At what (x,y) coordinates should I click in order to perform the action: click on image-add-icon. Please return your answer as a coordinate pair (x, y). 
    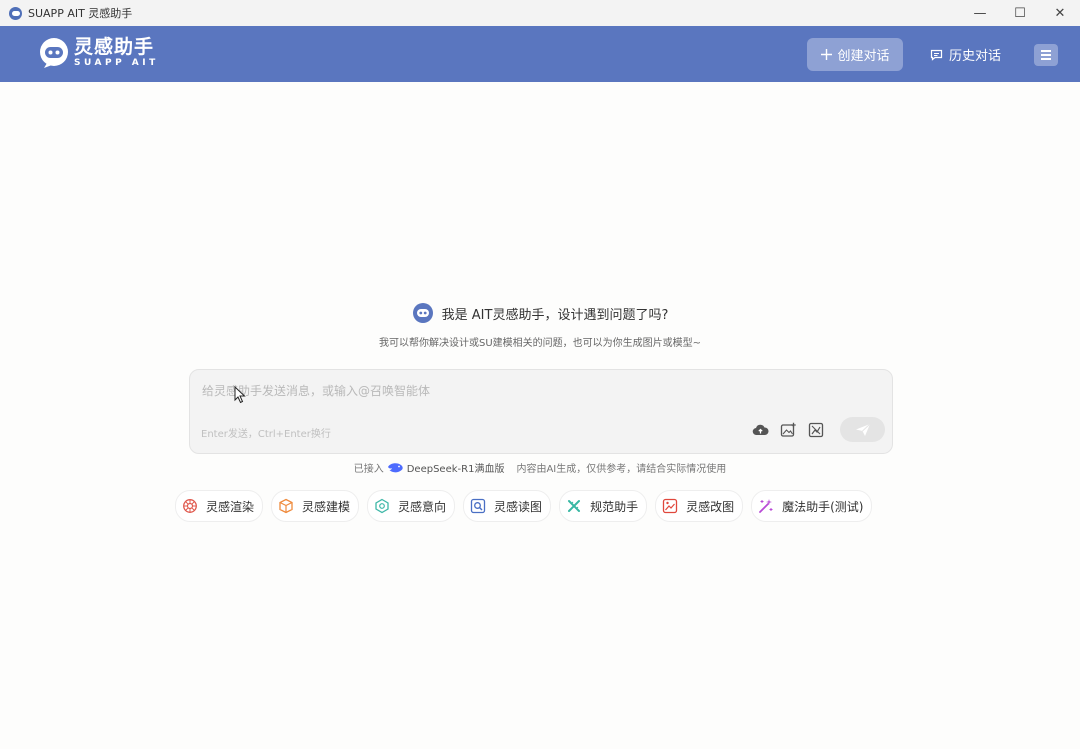
    Looking at the image, I should click on (788, 429).